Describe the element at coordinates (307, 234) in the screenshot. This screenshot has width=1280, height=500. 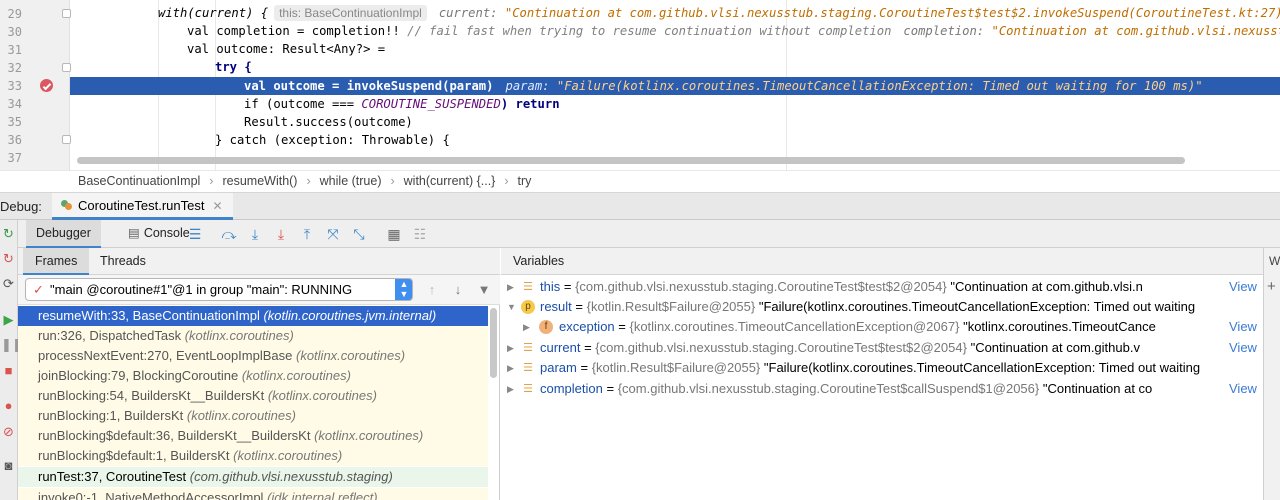
I see `step-out-icon: ⤒` at that location.